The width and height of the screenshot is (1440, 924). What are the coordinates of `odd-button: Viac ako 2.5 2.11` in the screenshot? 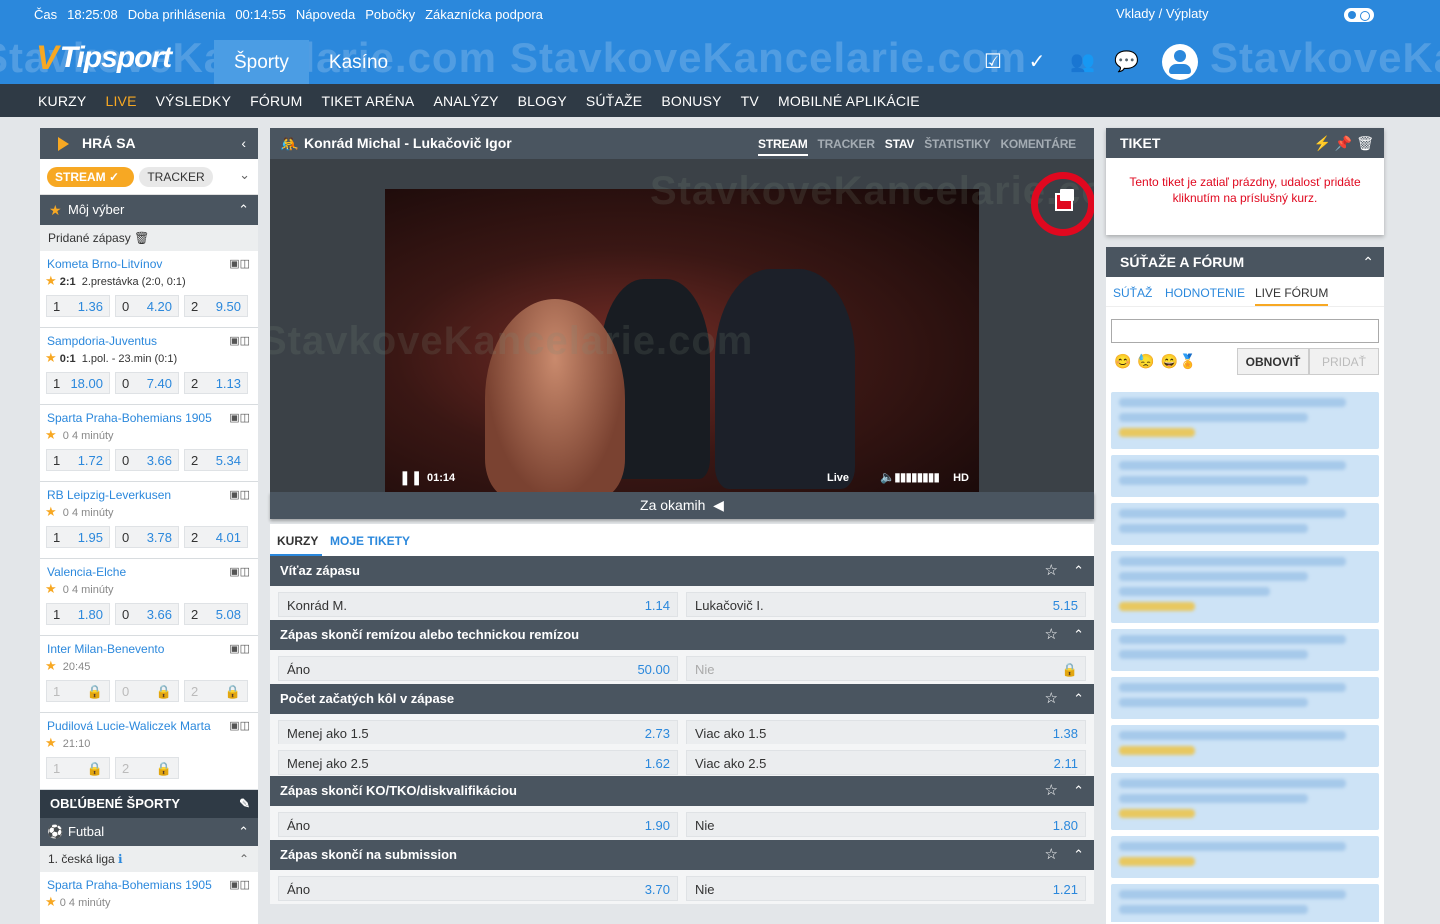 It's located at (886, 762).